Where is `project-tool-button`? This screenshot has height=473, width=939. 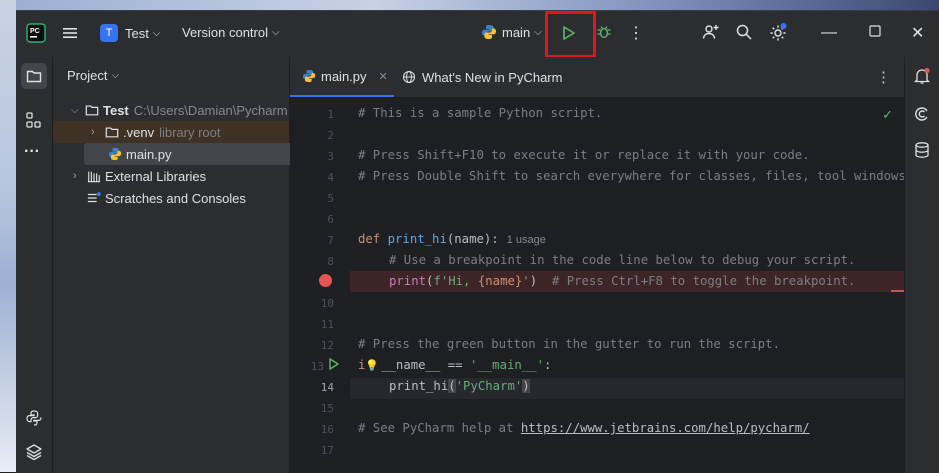 project-tool-button is located at coordinates (34, 76).